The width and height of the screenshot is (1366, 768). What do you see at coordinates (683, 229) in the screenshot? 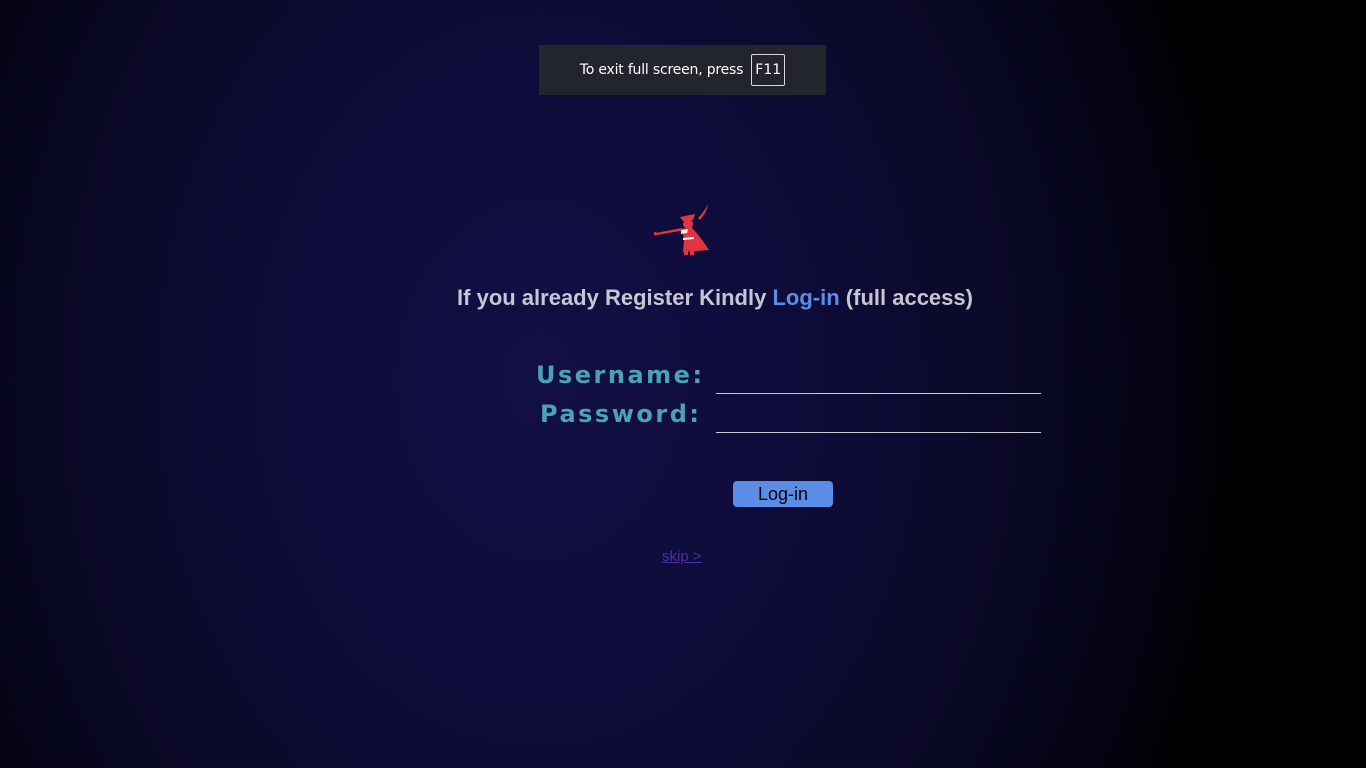
I see `trumpeter-logo-icon` at bounding box center [683, 229].